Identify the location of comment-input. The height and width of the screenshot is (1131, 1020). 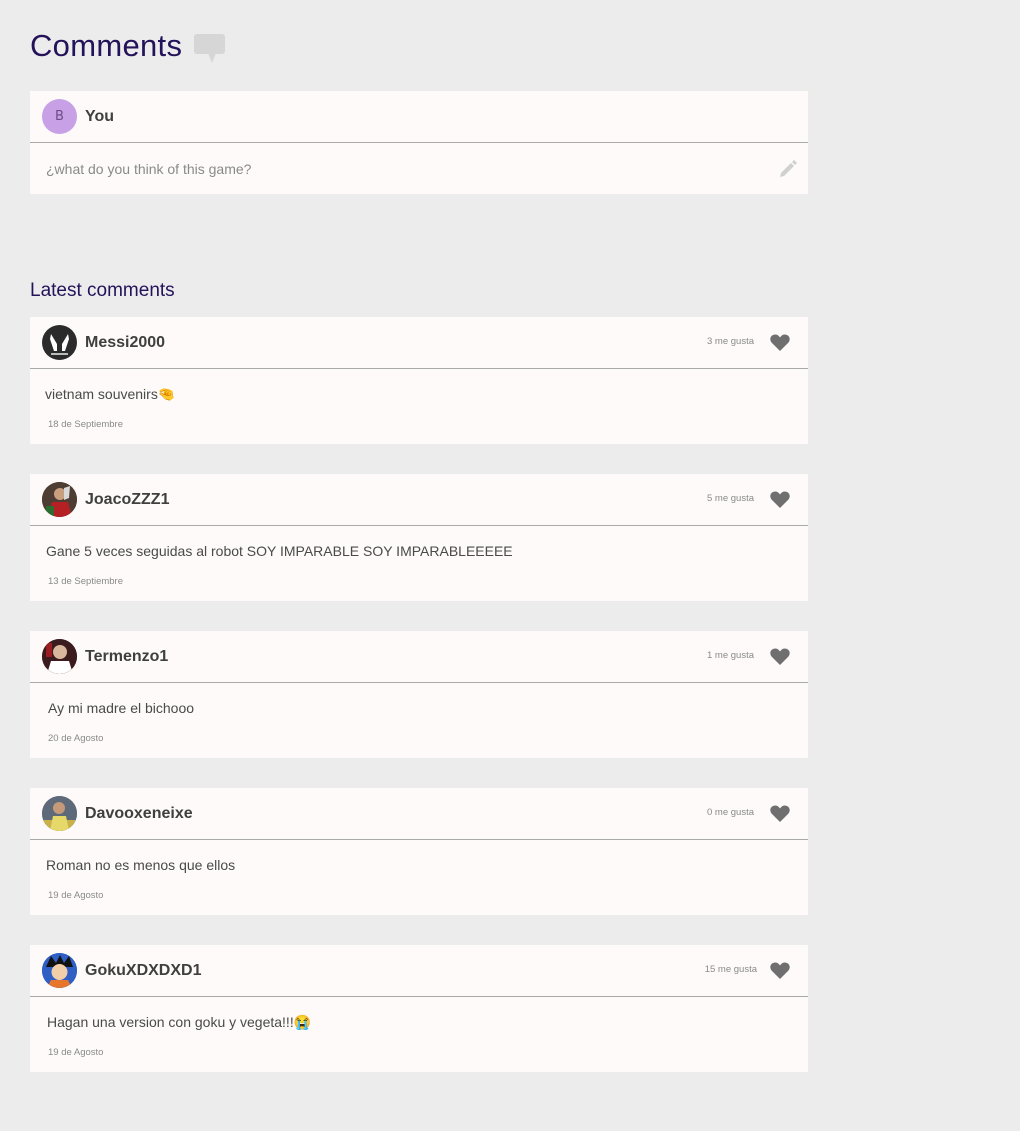
(396, 168).